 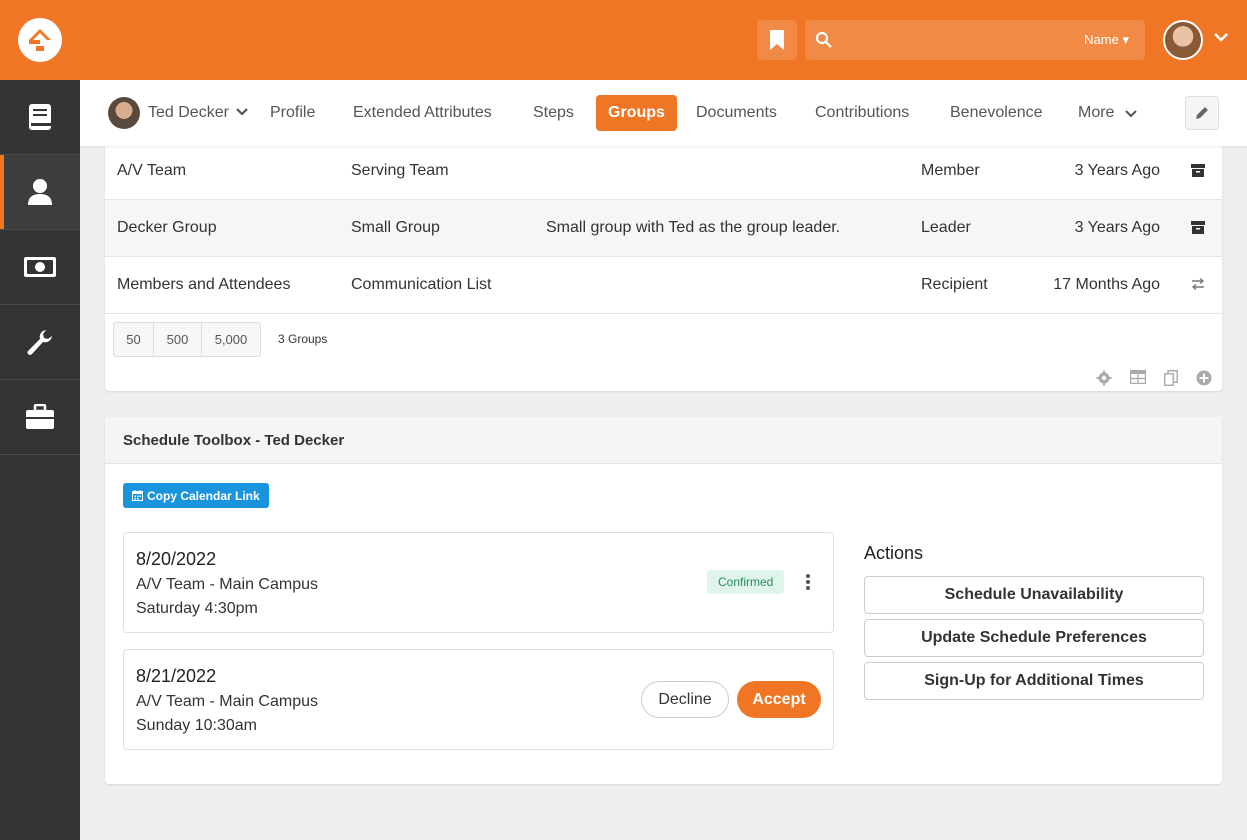 I want to click on group-name: Decker Group, so click(x=167, y=227).